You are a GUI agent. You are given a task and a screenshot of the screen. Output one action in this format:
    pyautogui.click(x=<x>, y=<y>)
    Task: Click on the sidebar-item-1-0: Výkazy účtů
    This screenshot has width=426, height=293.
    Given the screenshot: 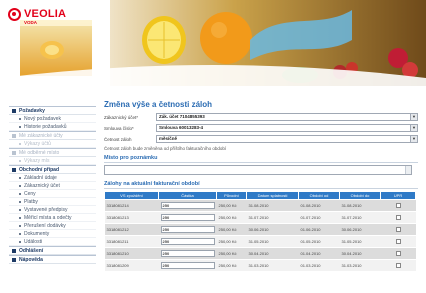 What is the action you would take?
    pyautogui.click(x=52, y=144)
    